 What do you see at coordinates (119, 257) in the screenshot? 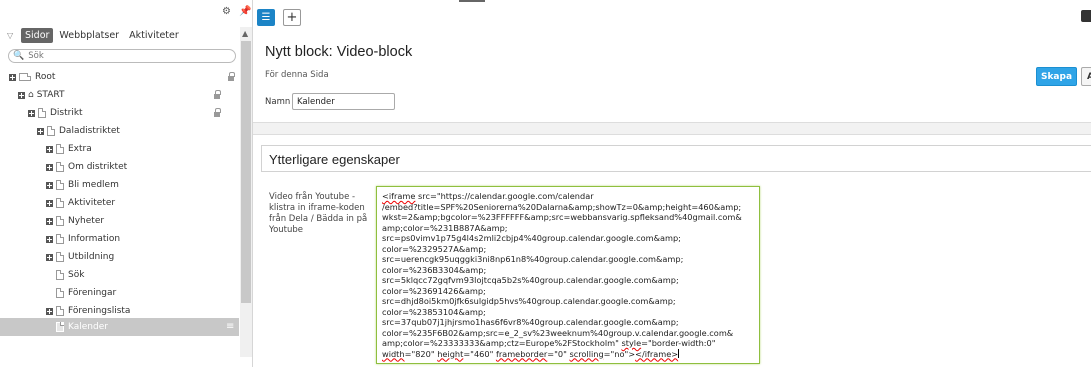
I see `tree-node-utbildning: Utbildning` at bounding box center [119, 257].